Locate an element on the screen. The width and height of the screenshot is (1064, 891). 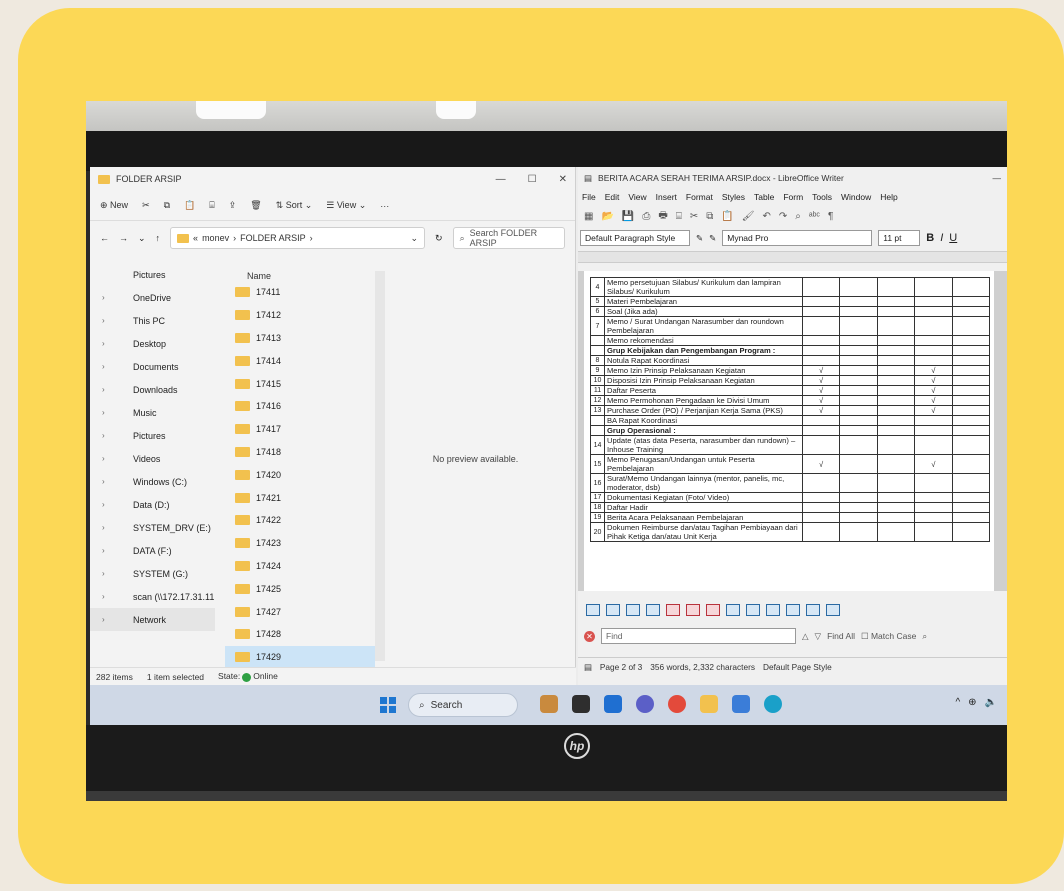
file-row: 17429 is located at coordinates (300, 657).